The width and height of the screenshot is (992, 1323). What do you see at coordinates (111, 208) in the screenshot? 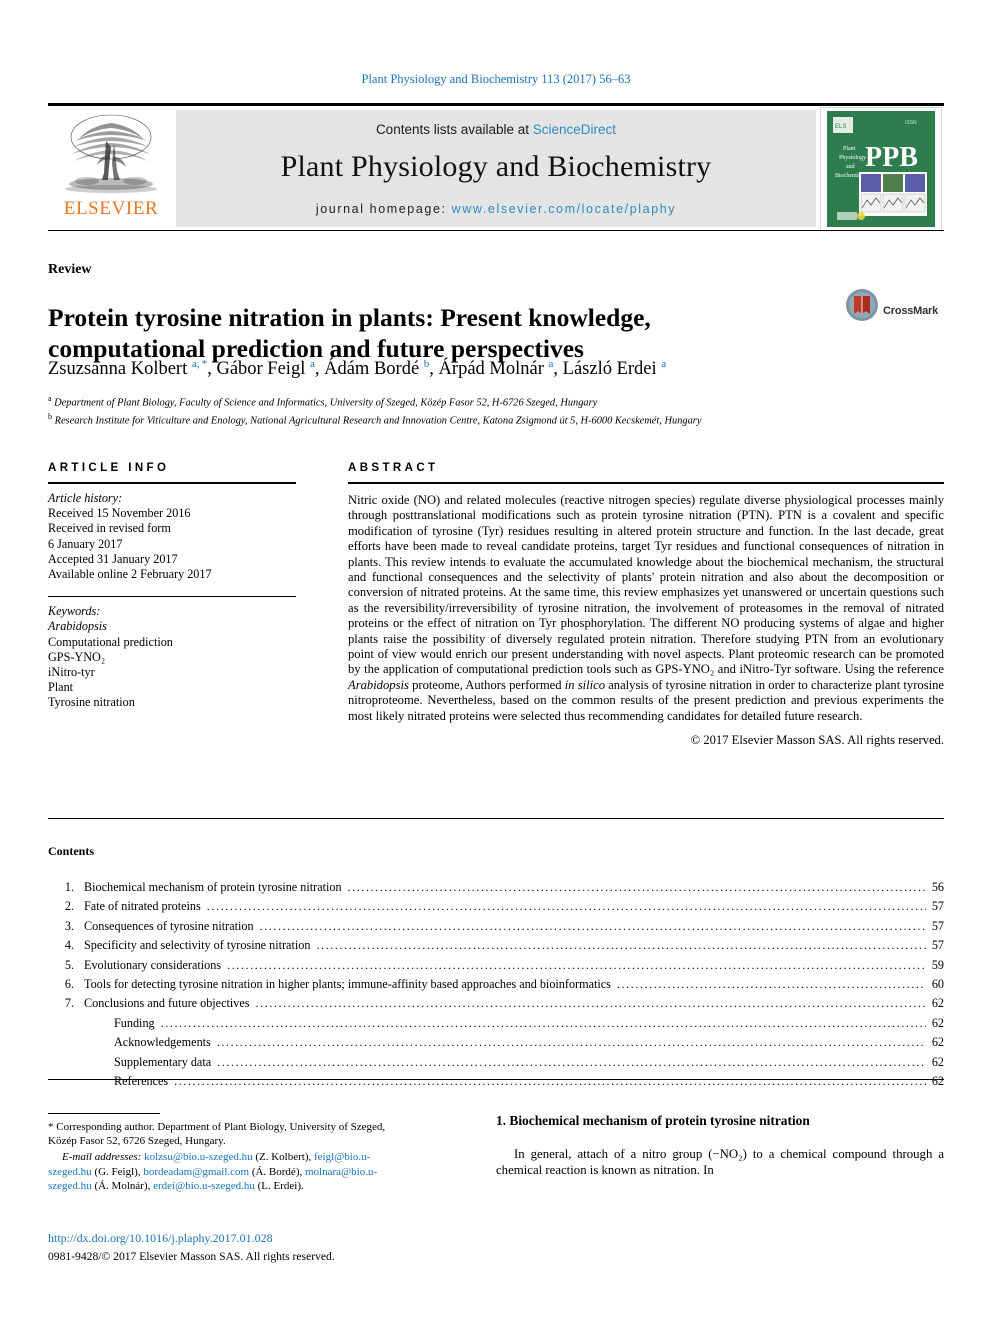
I see `elsevier-wordmark: ELSEVIER` at bounding box center [111, 208].